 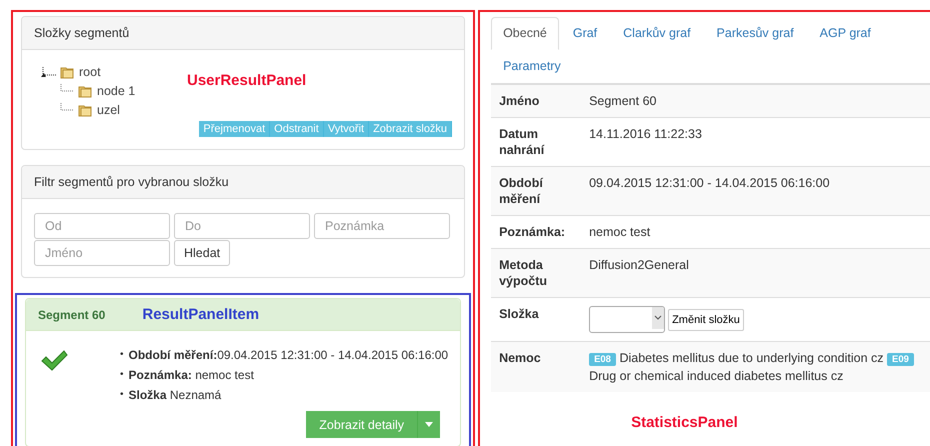 I want to click on code-badge: E09, so click(x=900, y=359).